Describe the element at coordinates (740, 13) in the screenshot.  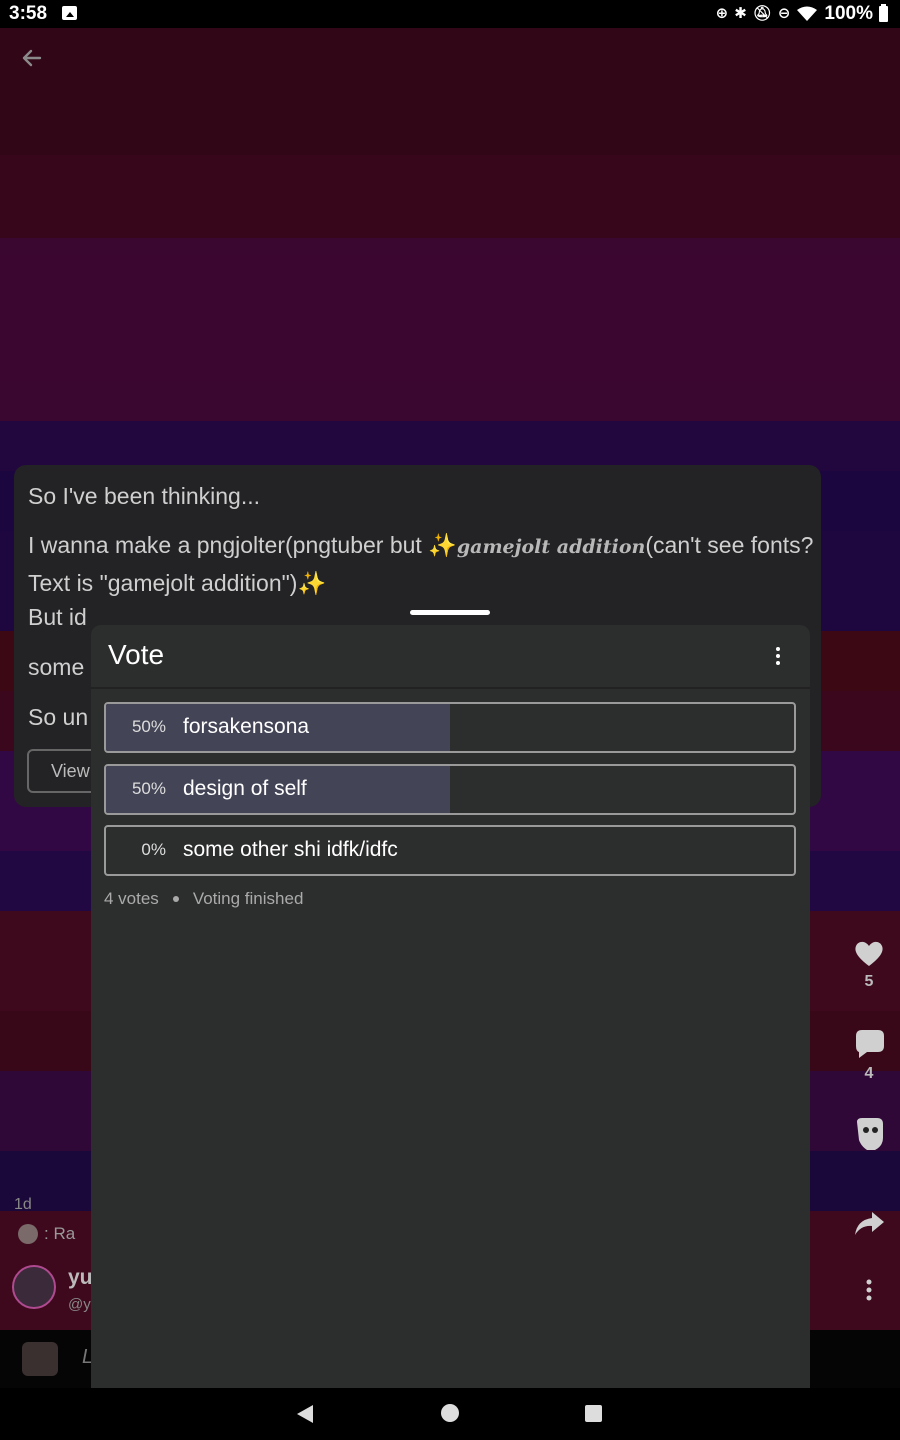
I see `bluetooth-icon: ✱` at that location.